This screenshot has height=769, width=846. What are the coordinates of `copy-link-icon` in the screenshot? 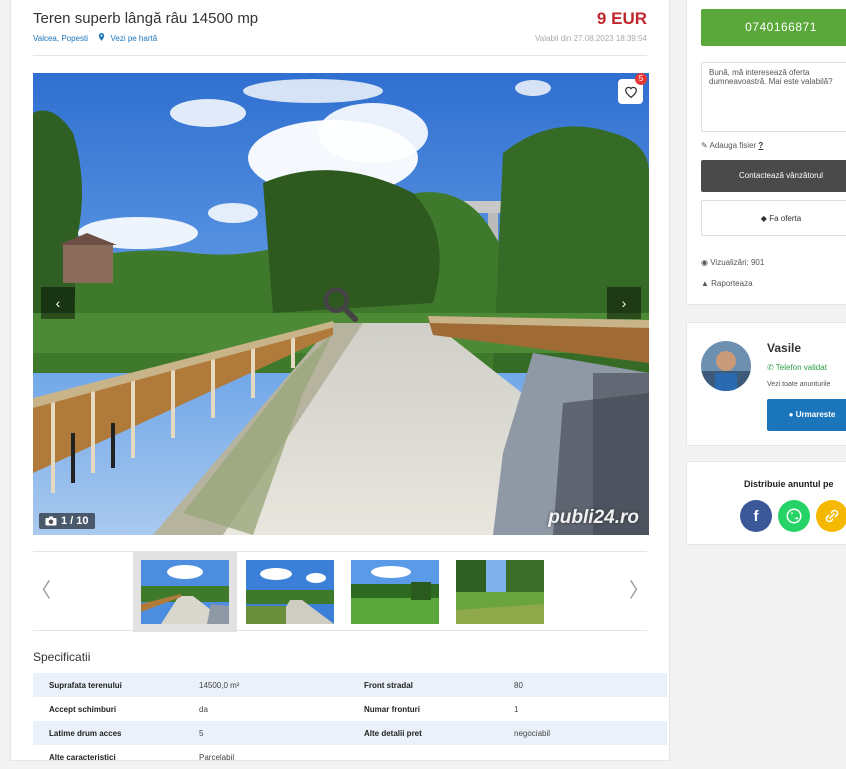 It's located at (831, 516).